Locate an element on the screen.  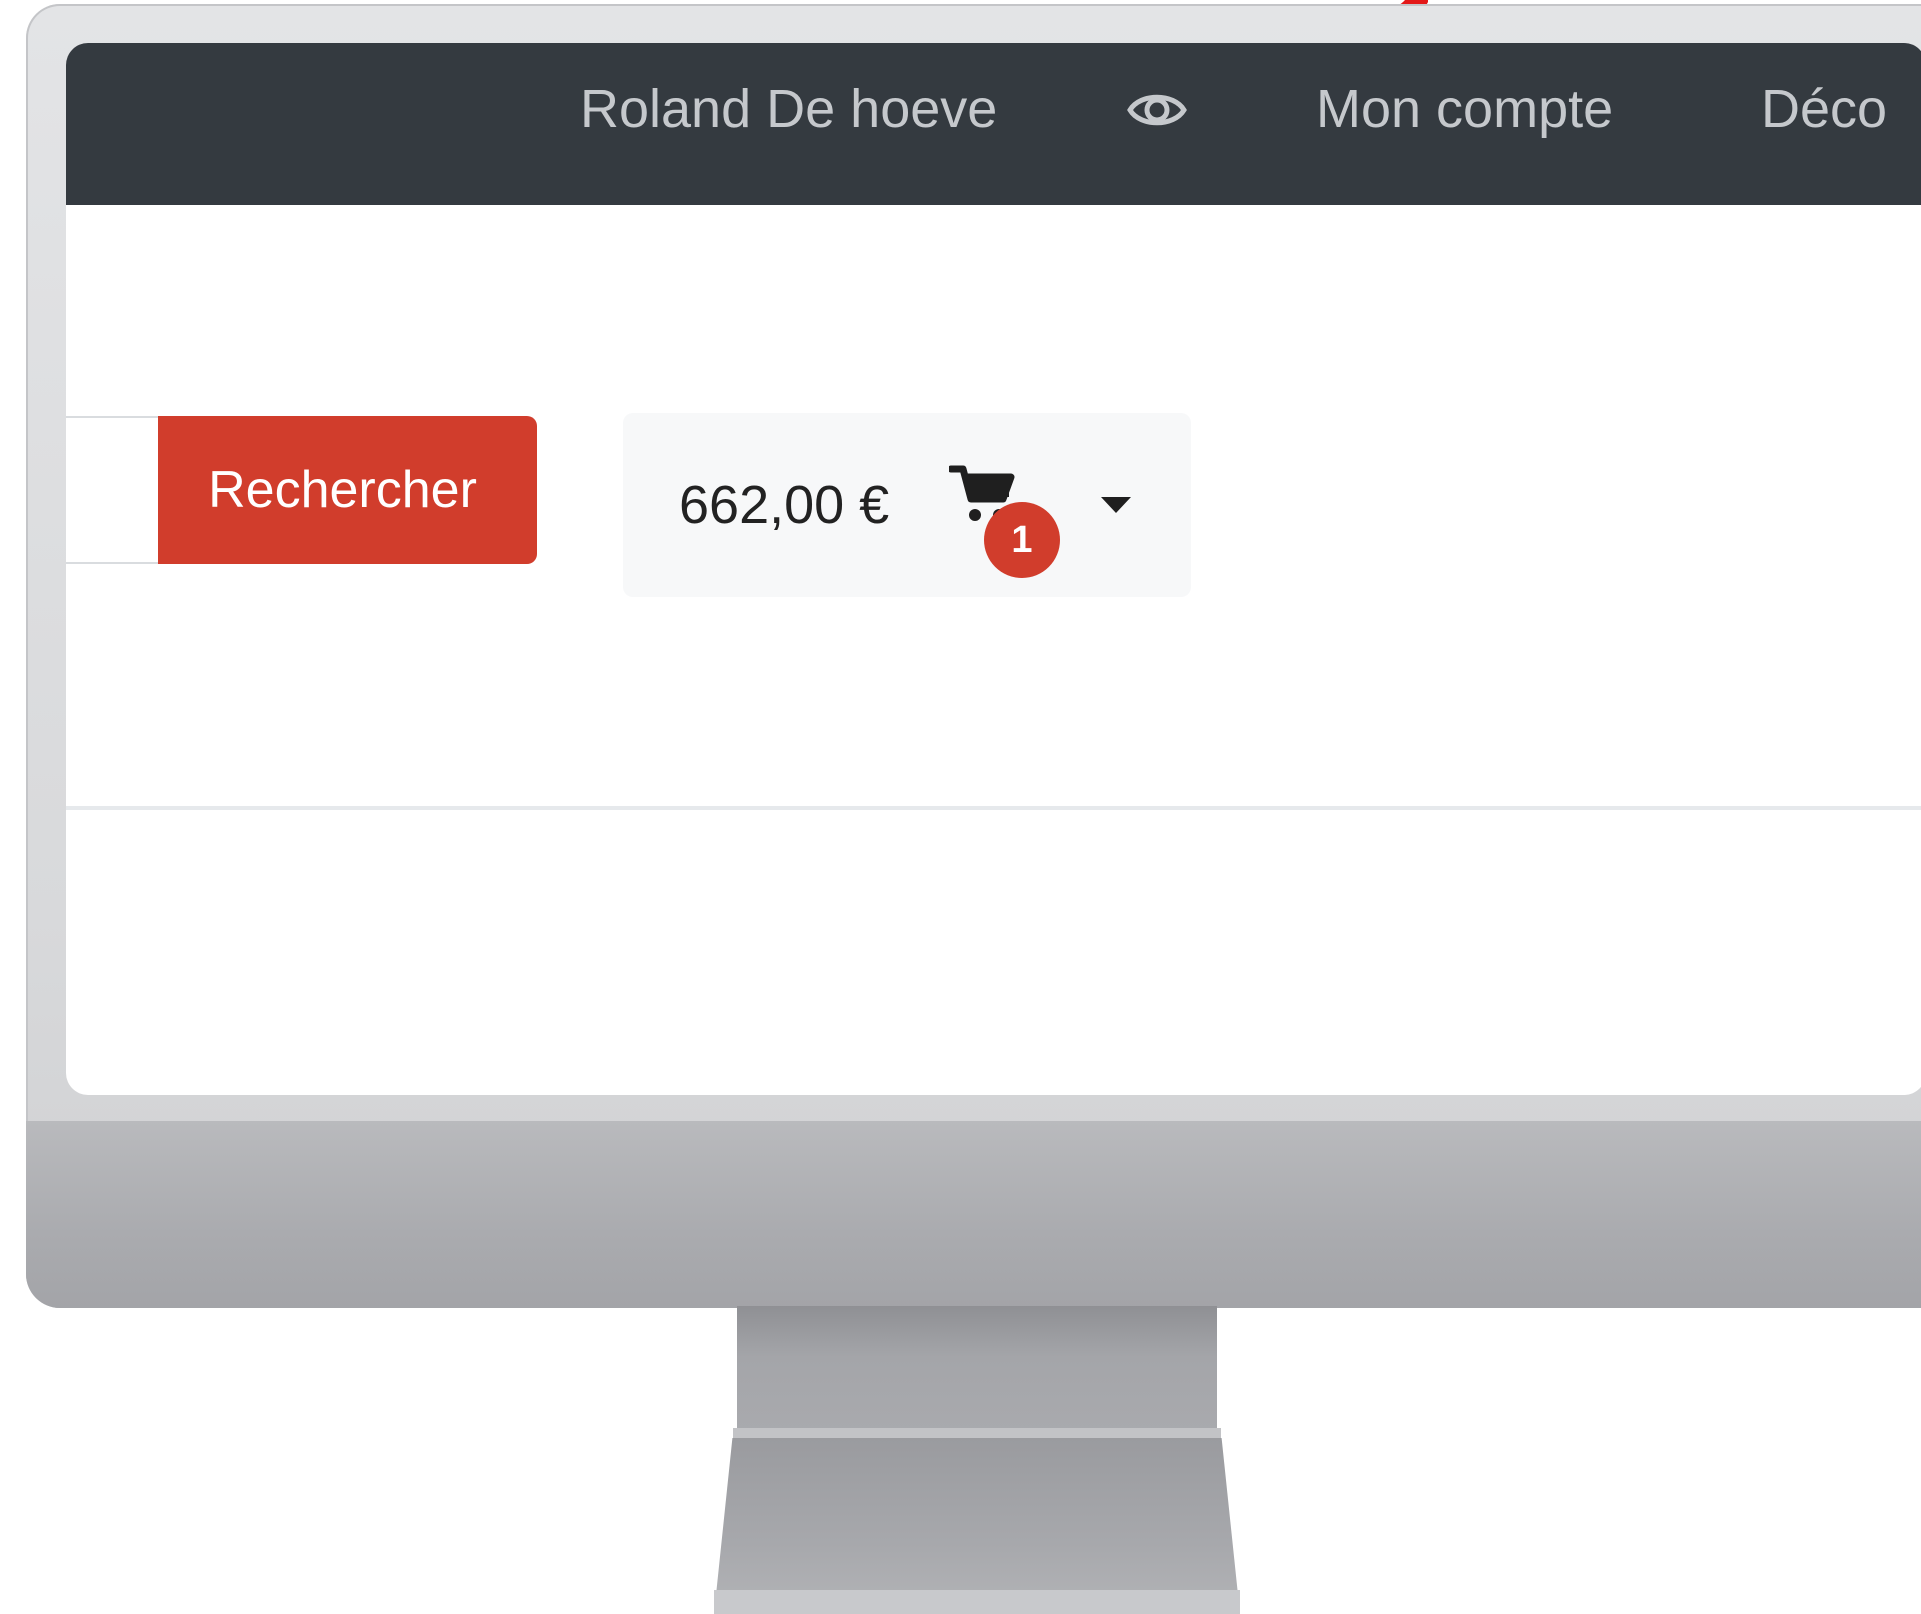
content-divider is located at coordinates (993, 808).